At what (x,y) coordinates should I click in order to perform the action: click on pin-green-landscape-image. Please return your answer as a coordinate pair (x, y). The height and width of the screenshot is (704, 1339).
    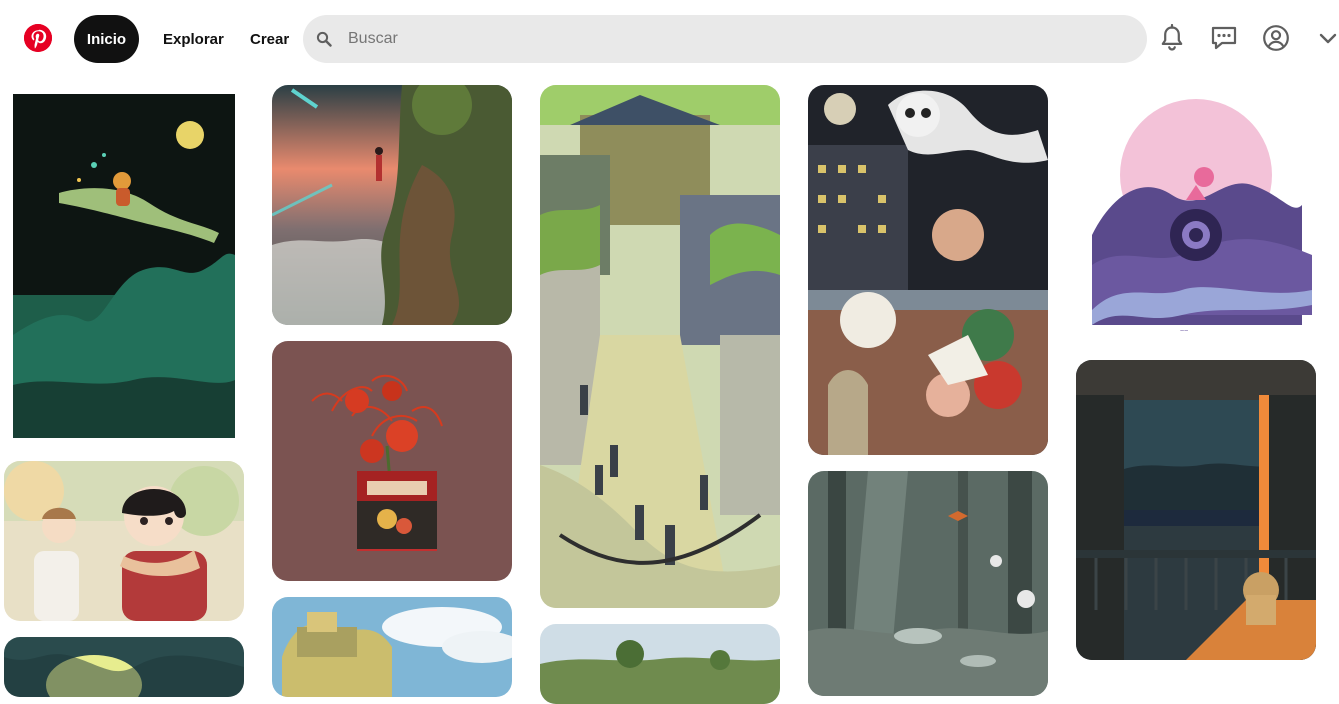
    Looking at the image, I should click on (660, 664).